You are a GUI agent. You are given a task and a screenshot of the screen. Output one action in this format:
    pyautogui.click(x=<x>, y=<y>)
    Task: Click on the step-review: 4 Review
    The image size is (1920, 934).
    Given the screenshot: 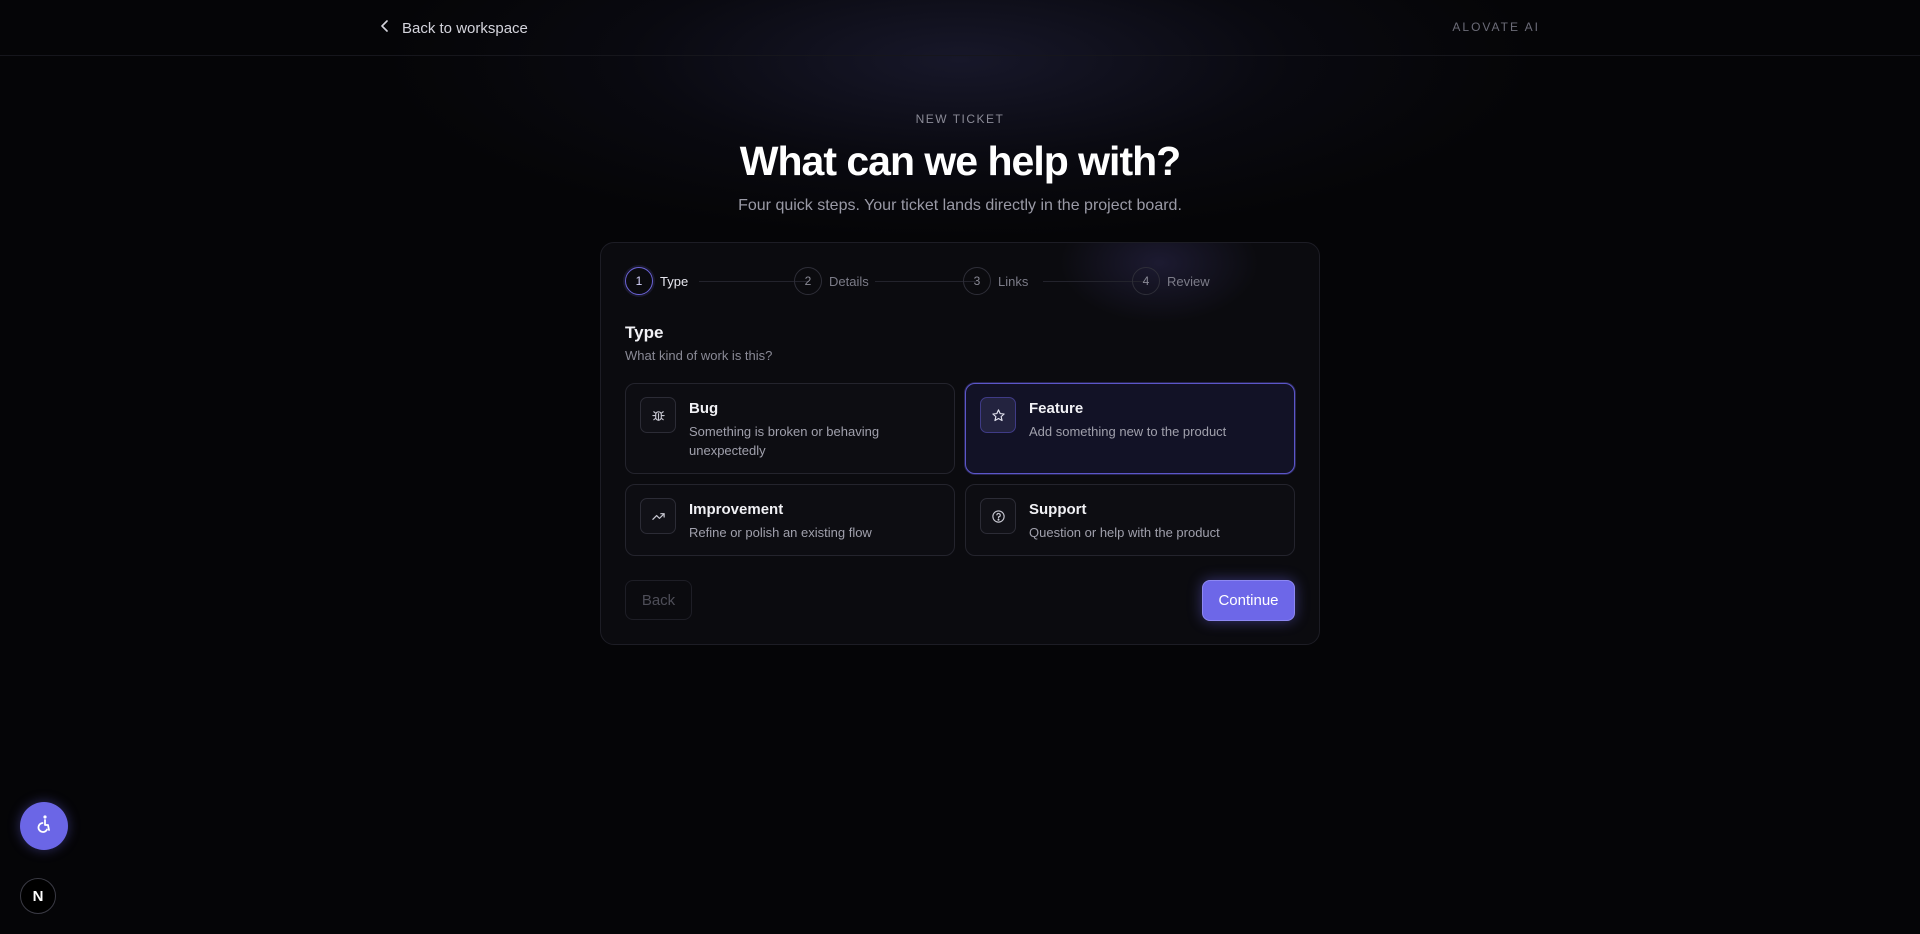 What is the action you would take?
    pyautogui.click(x=1171, y=281)
    